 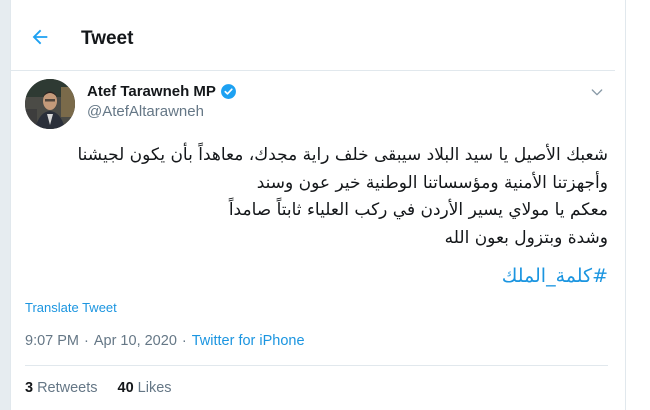 What do you see at coordinates (135, 341) in the screenshot?
I see `tweet-date: Apr 10, 2020` at bounding box center [135, 341].